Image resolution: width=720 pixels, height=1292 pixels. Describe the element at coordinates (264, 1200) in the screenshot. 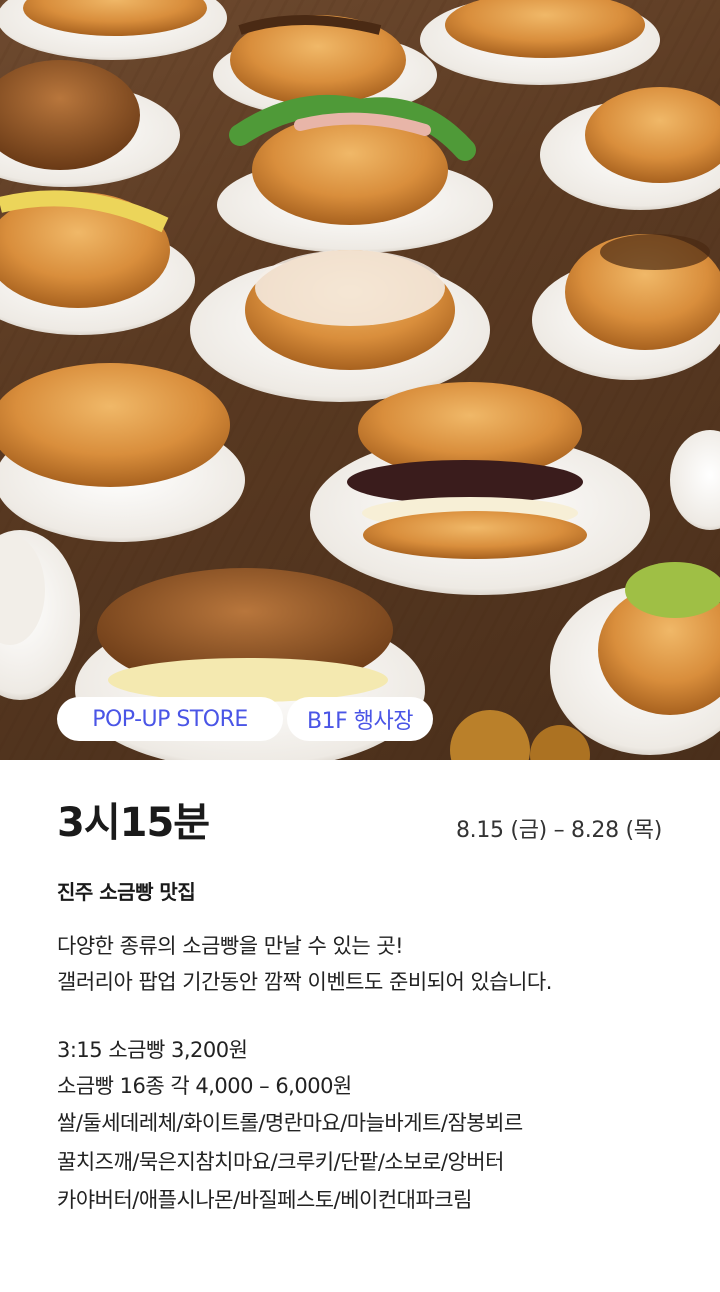

I see `menu-line: 카야버터/애플시나몬/바질페스토/베이컨대파크림` at that location.